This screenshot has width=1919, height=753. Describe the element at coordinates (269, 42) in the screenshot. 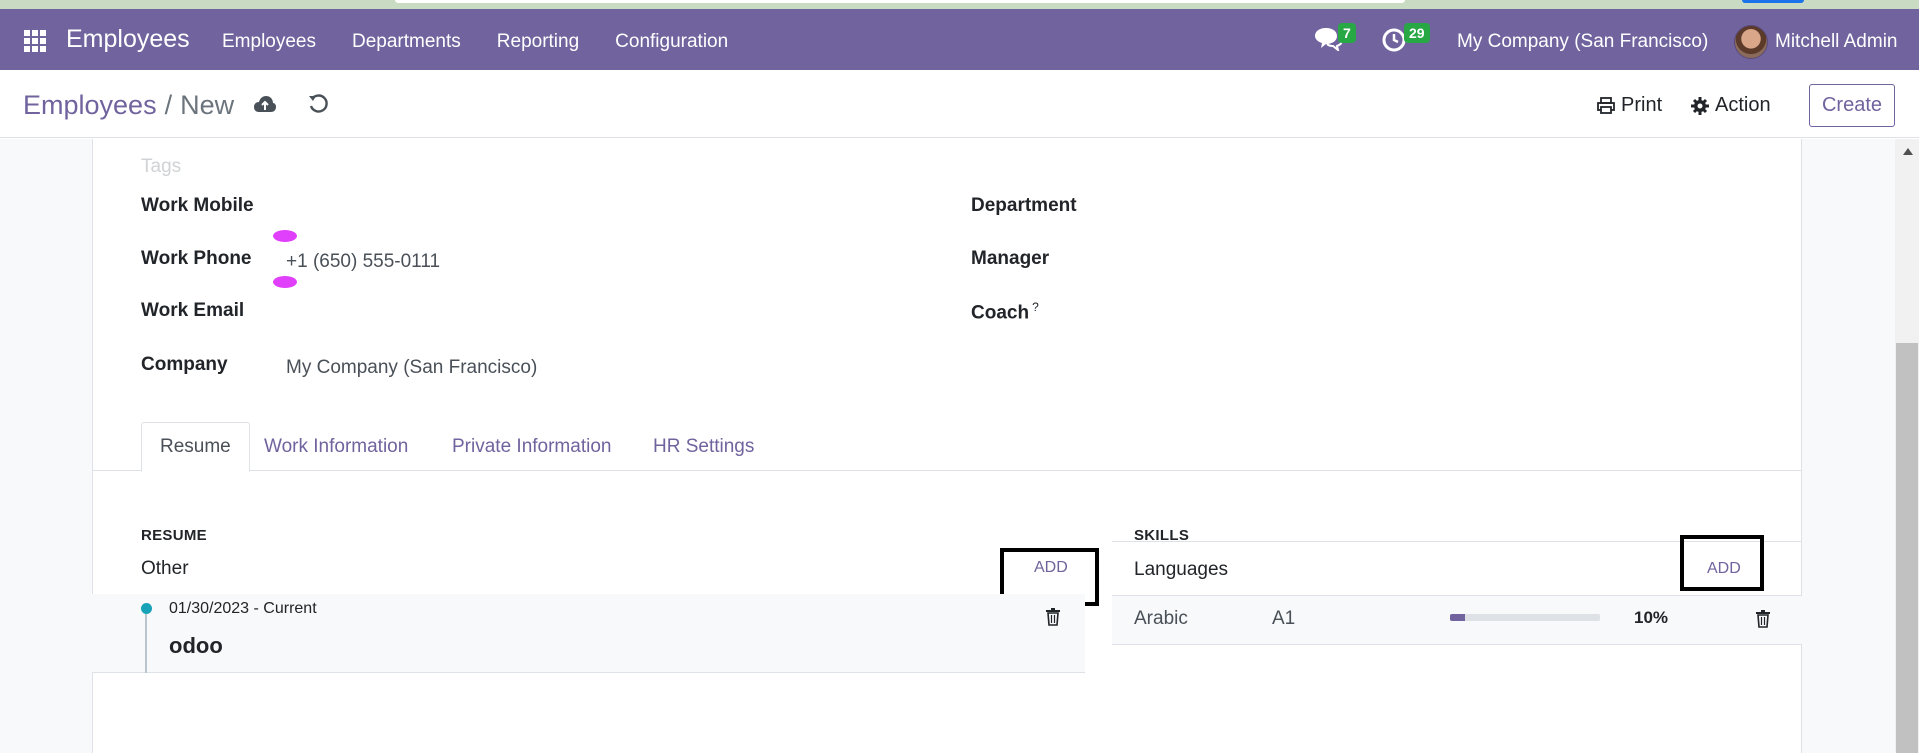

I see `menu-item-employees: Employees` at that location.